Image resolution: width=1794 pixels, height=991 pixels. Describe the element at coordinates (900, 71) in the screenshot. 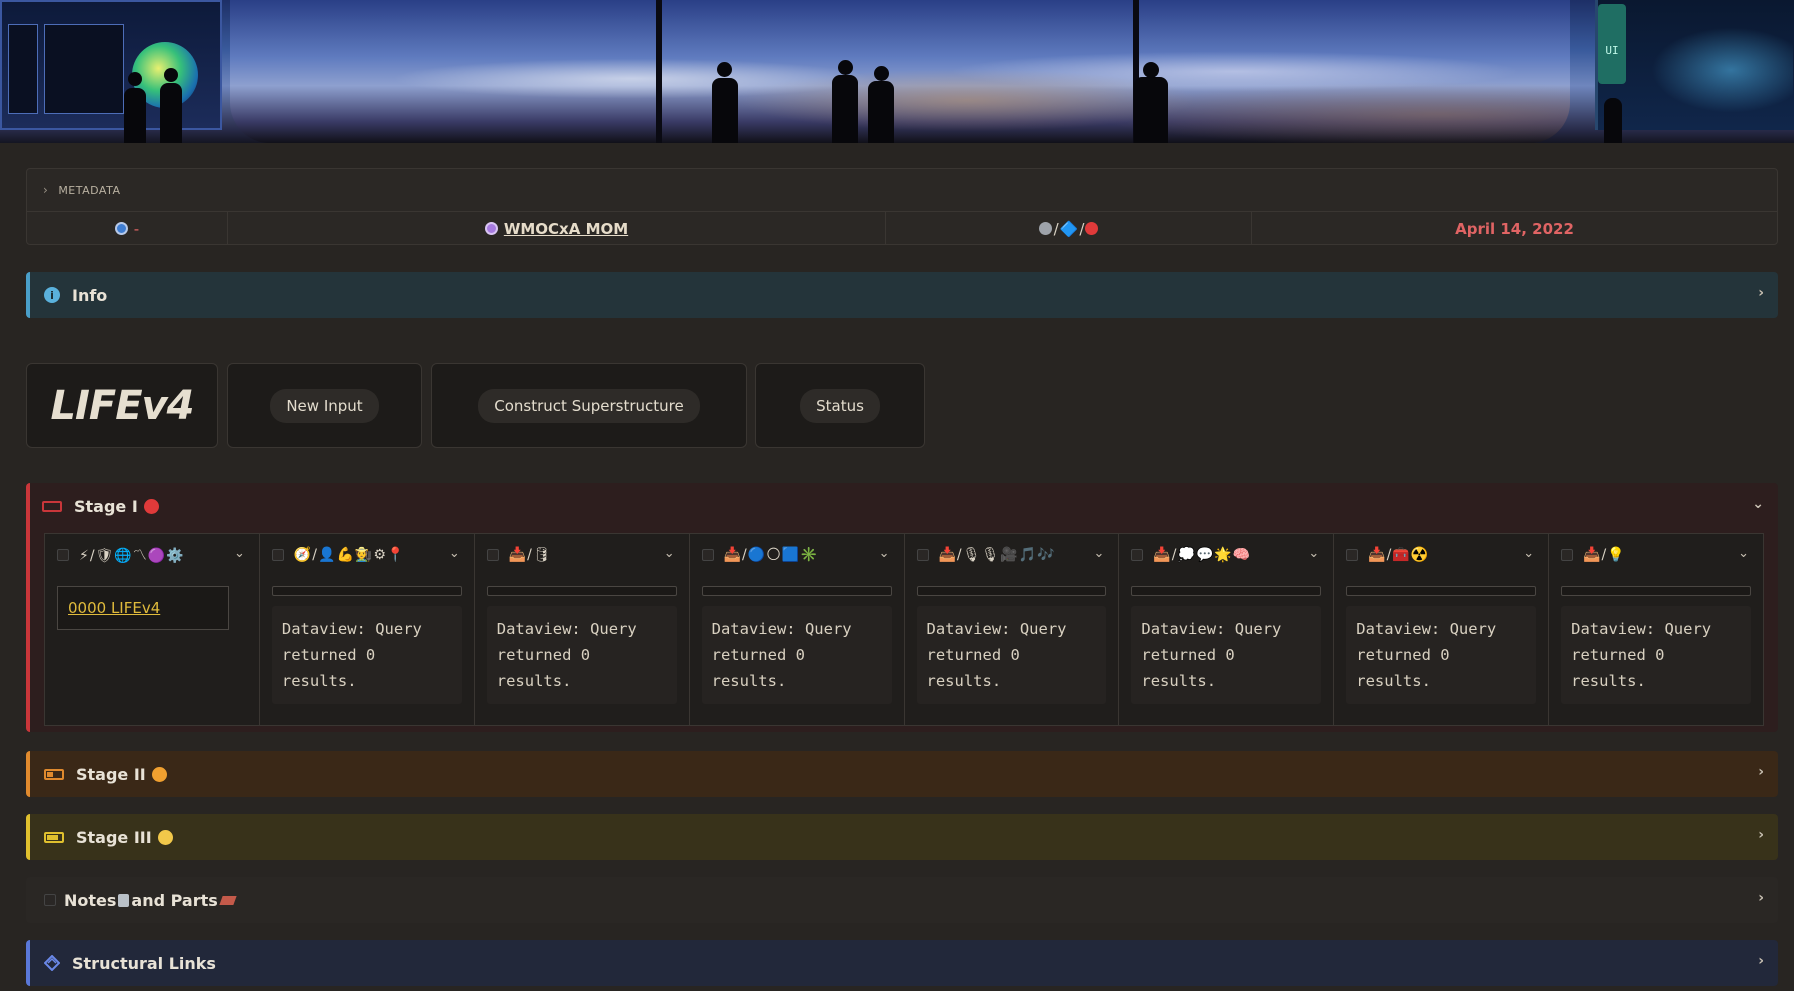

I see `earth-view` at that location.